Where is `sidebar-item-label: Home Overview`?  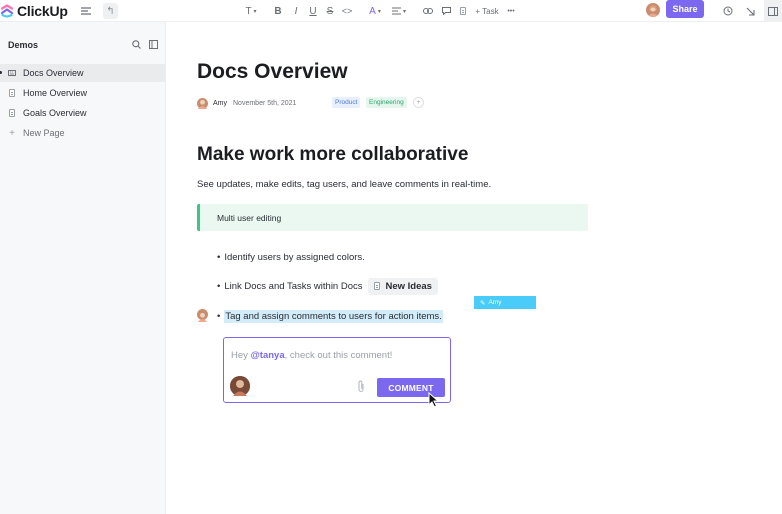 sidebar-item-label: Home Overview is located at coordinates (55, 93).